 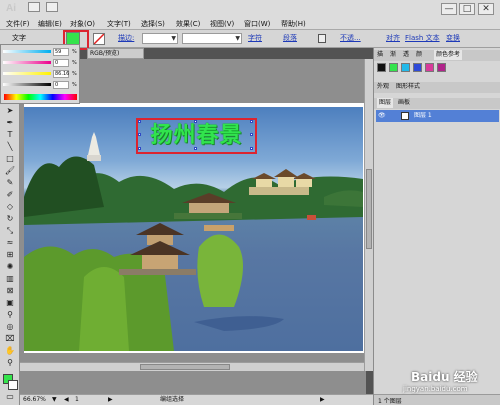 I want to click on transform-link: 变换, so click(x=453, y=38).